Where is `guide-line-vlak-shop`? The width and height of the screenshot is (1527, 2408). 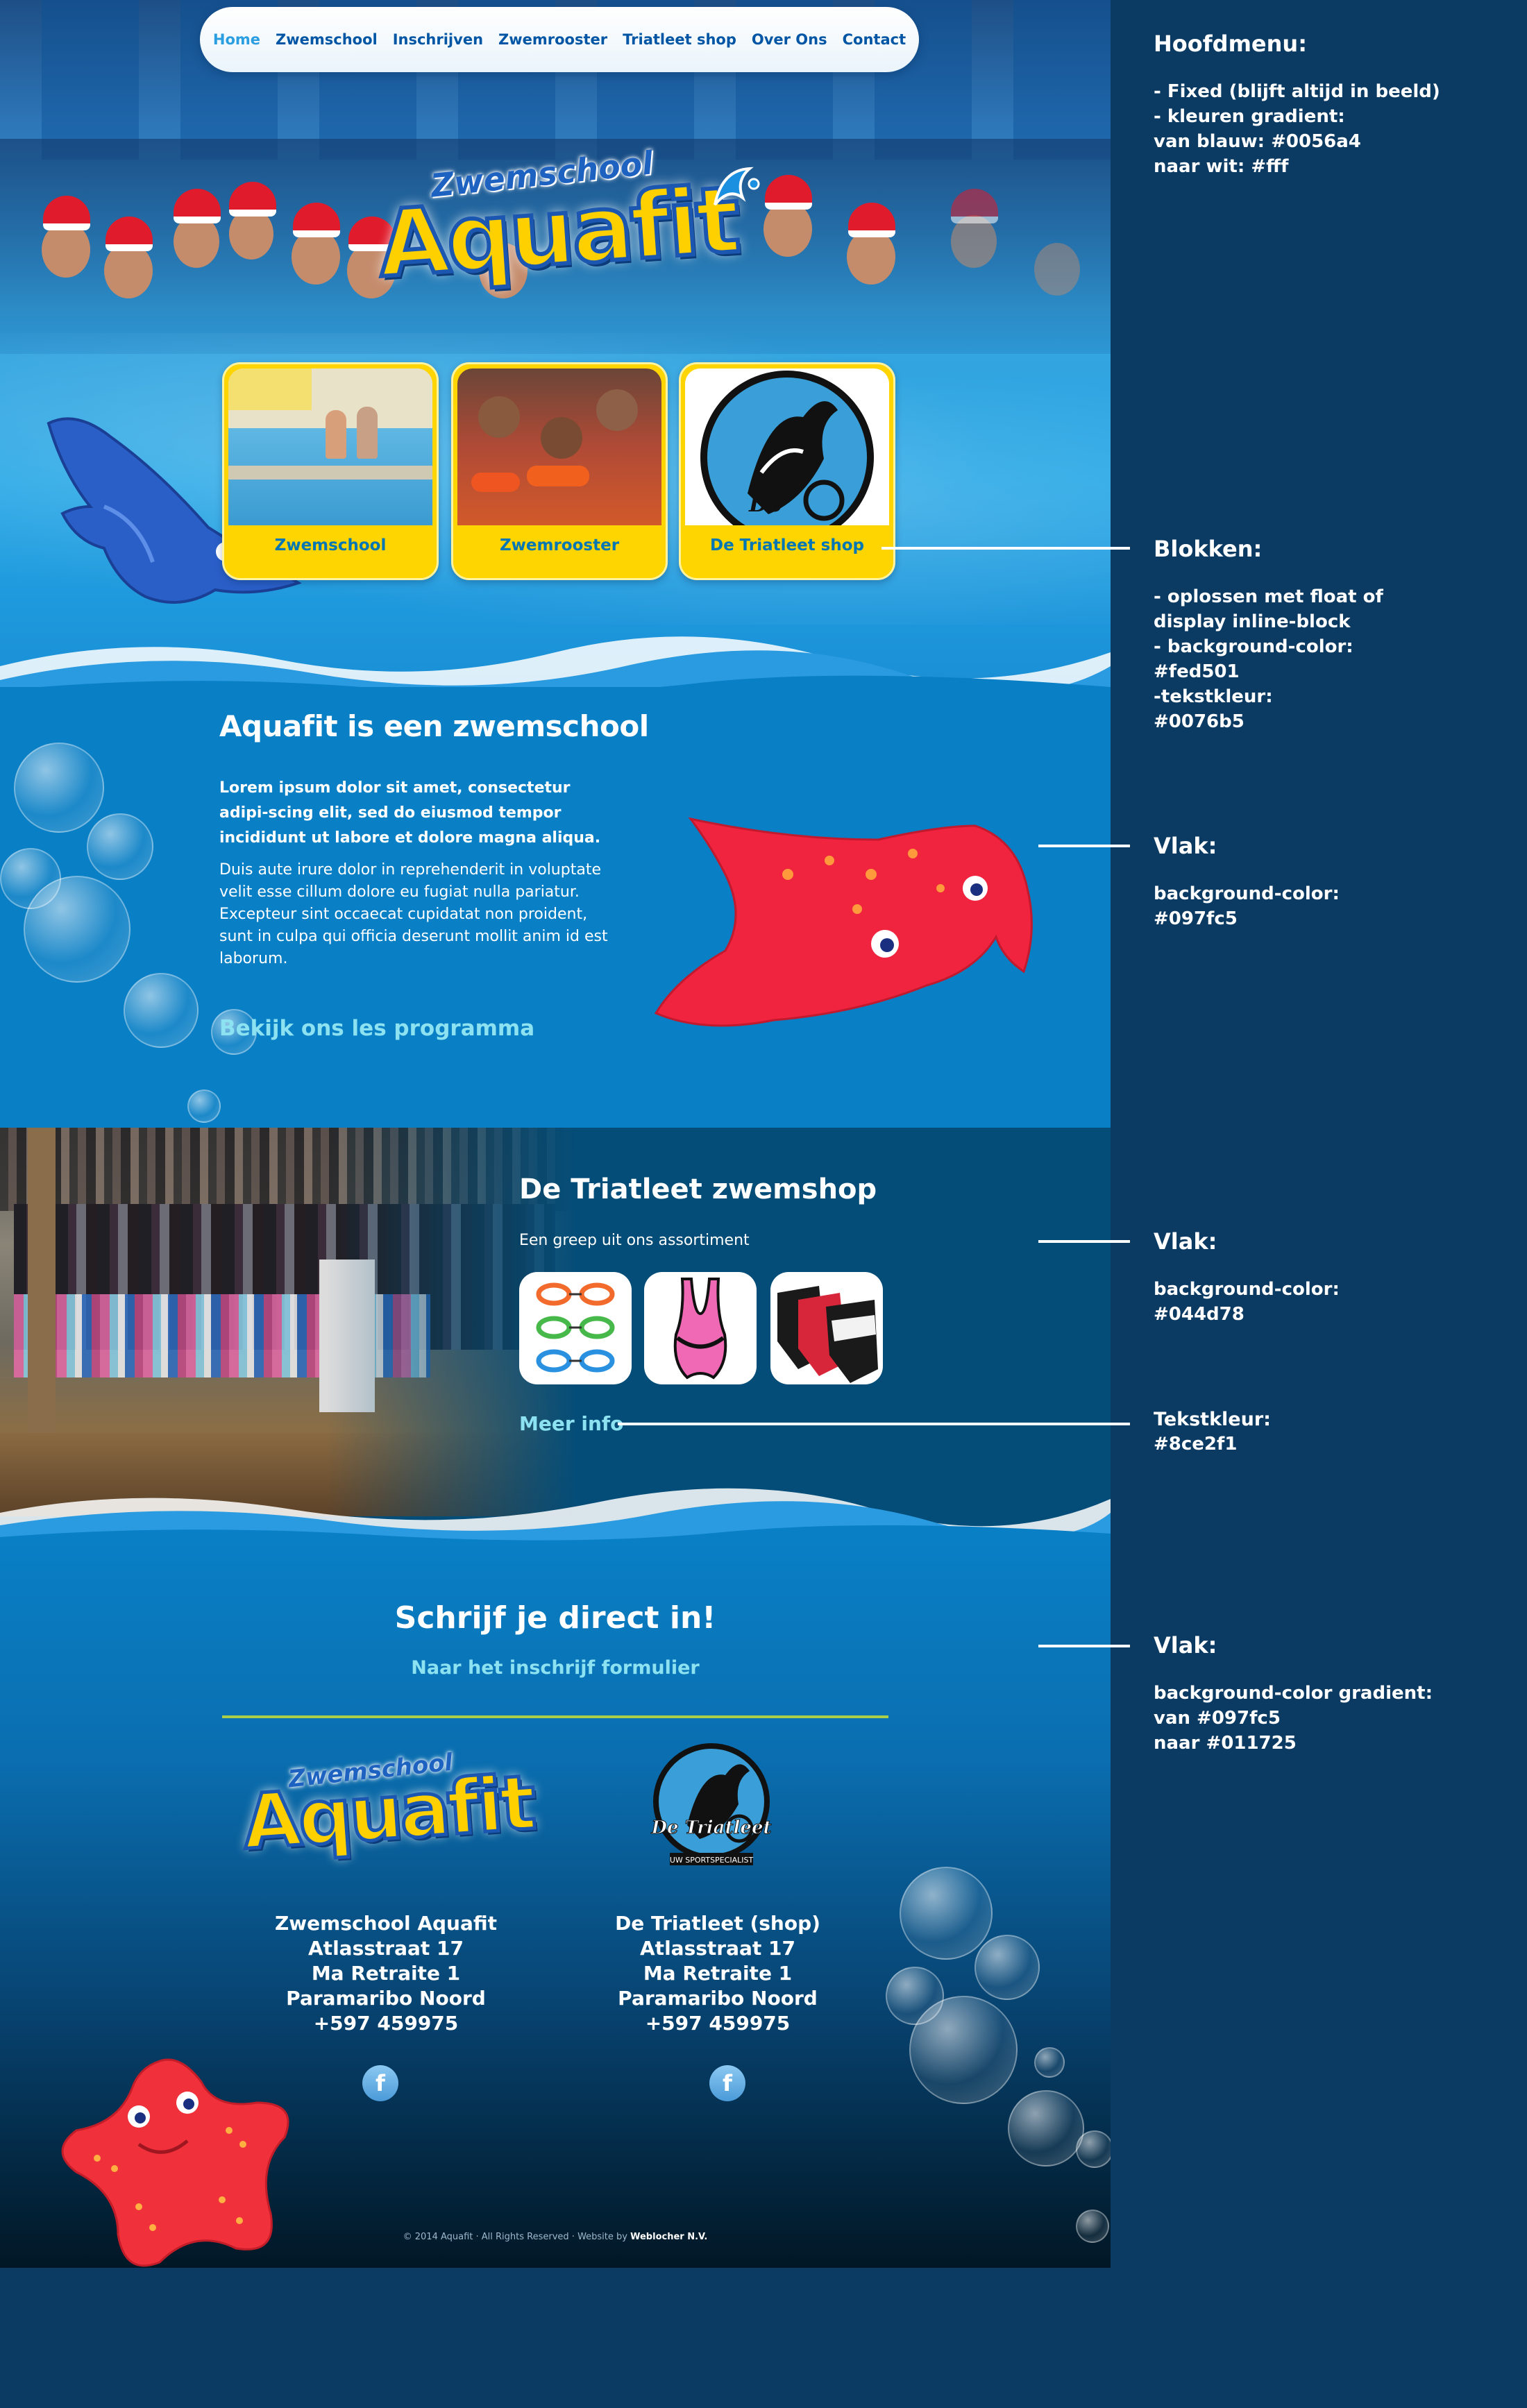 guide-line-vlak-shop is located at coordinates (1084, 1241).